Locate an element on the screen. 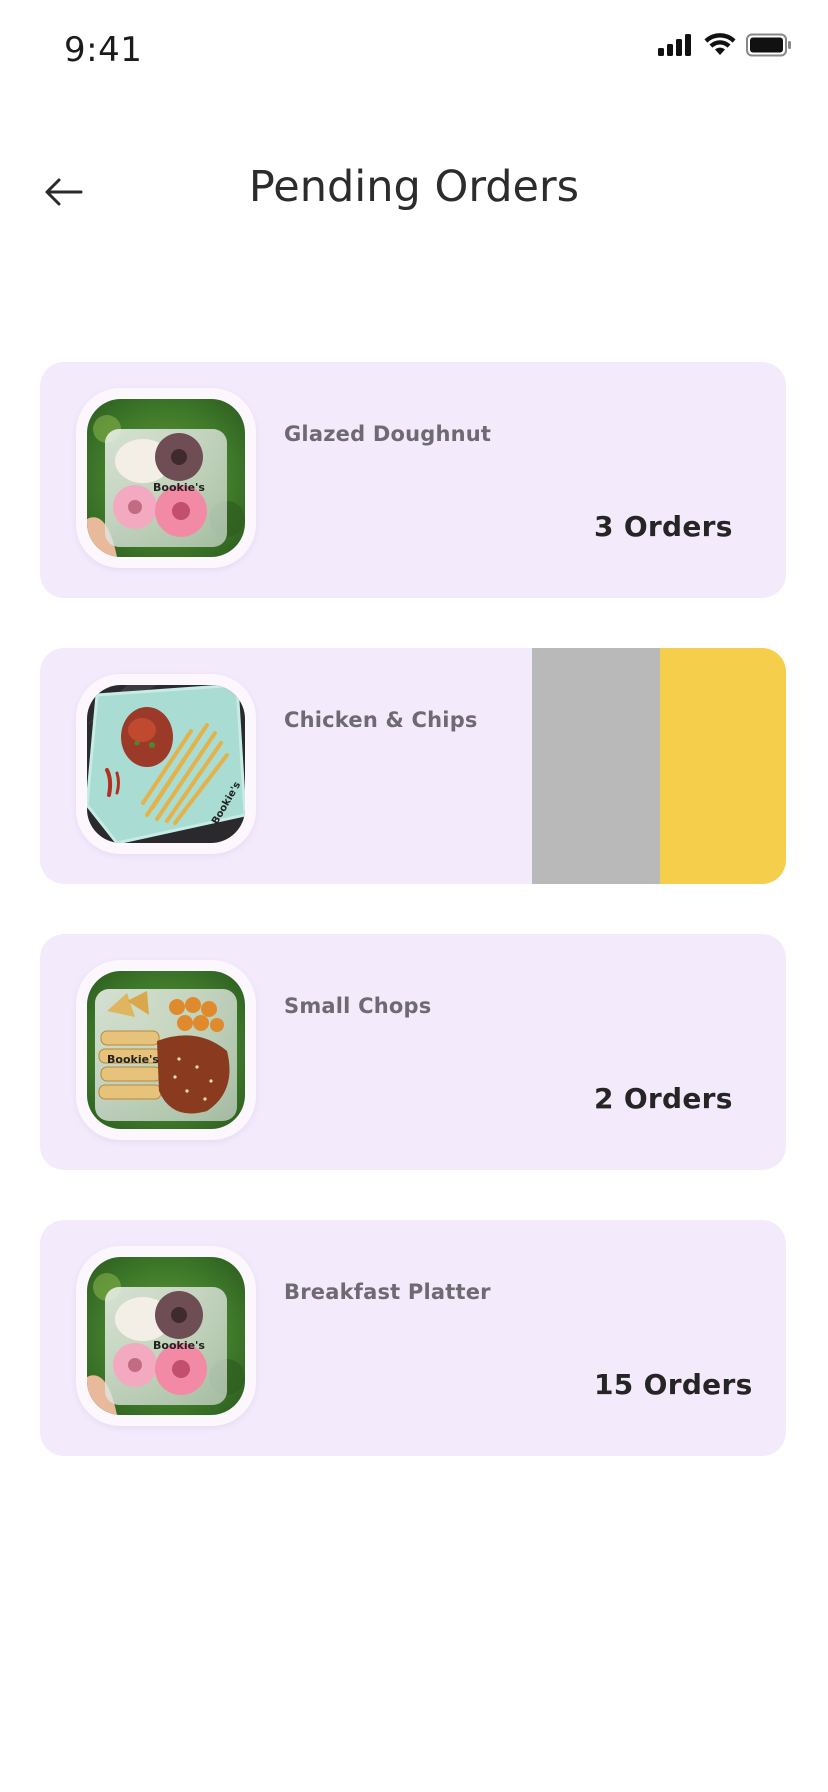  order-count: 2 Orders is located at coordinates (663, 1098).